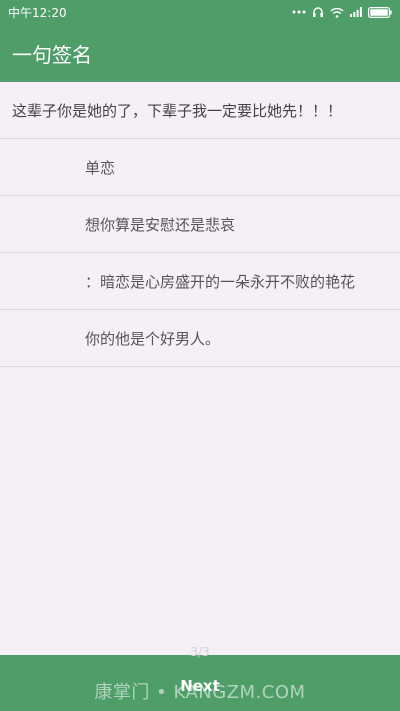 The image size is (400, 711). I want to click on list-item: ：暗恋是心房盛开的一朵永开不败的艳花, so click(200, 281).